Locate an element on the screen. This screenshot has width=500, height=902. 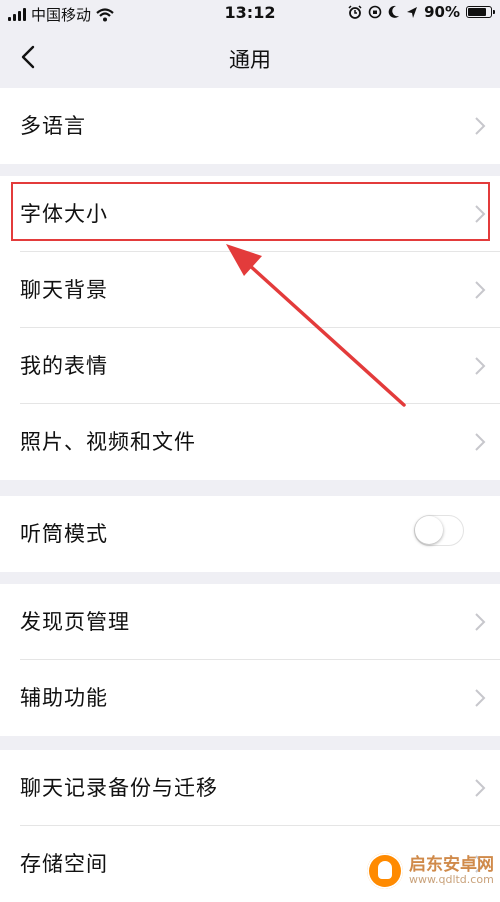
earpiece-mode-toggle is located at coordinates (439, 530).